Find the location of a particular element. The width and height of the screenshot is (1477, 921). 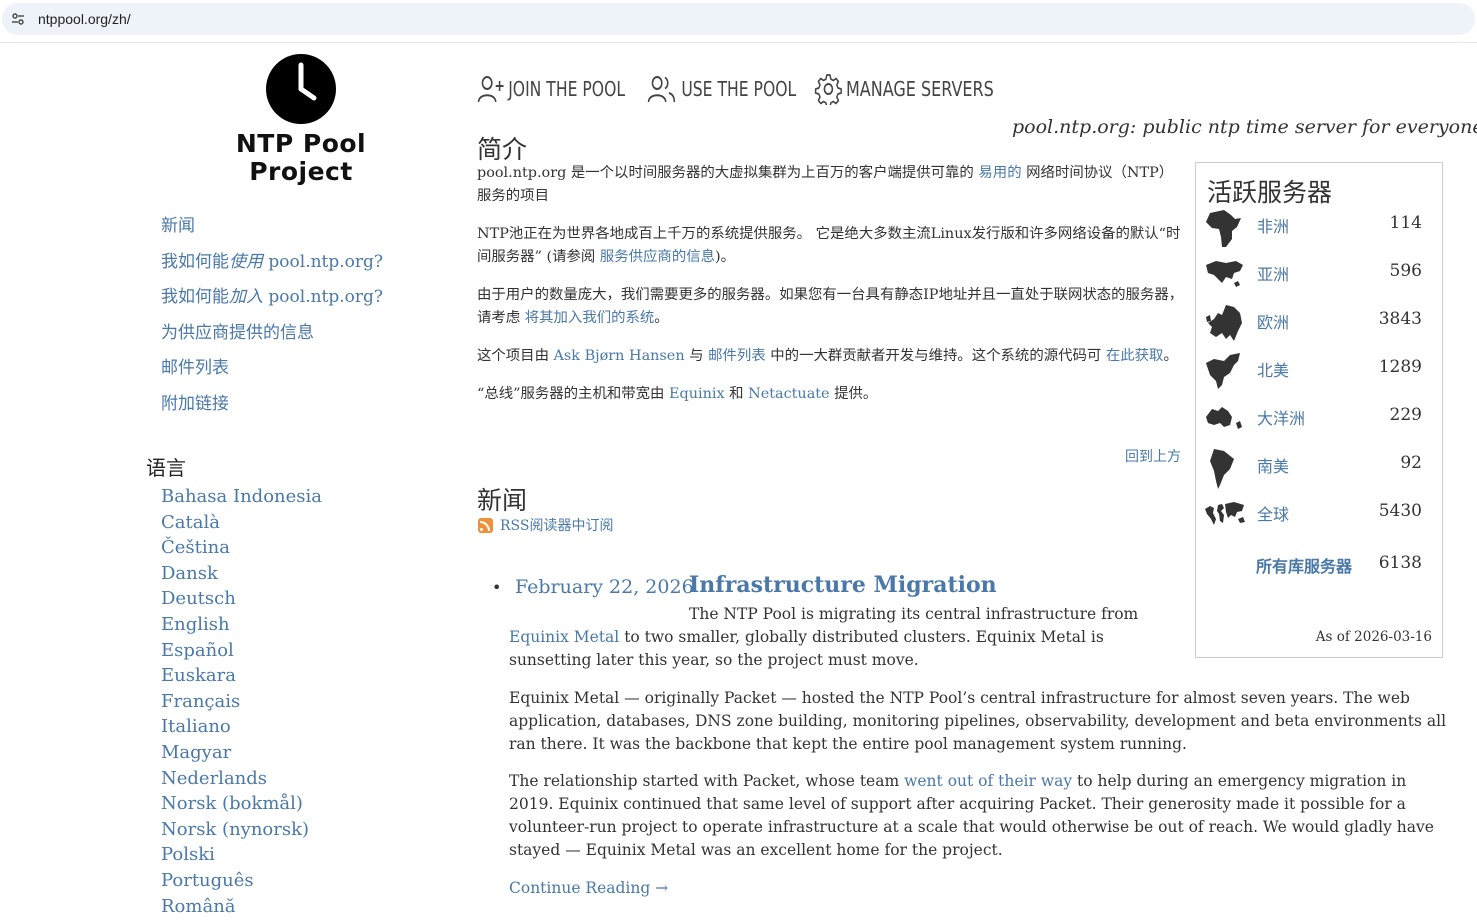

total-servers-count: 6138 is located at coordinates (1400, 563).